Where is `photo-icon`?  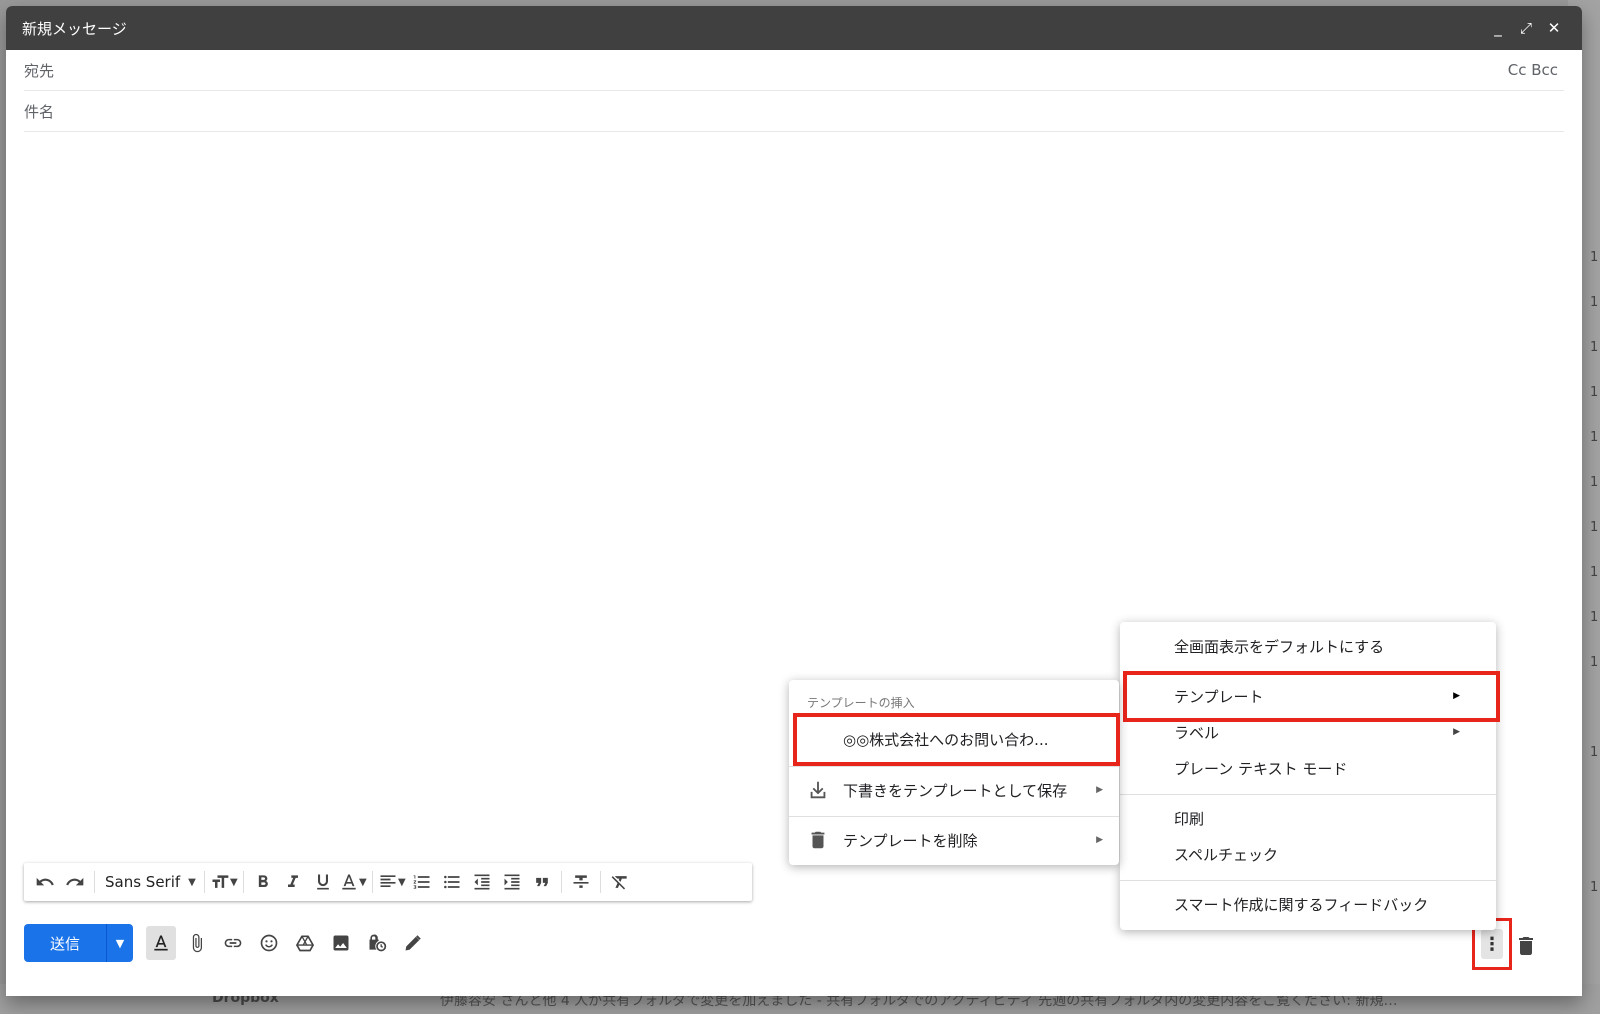 photo-icon is located at coordinates (341, 943).